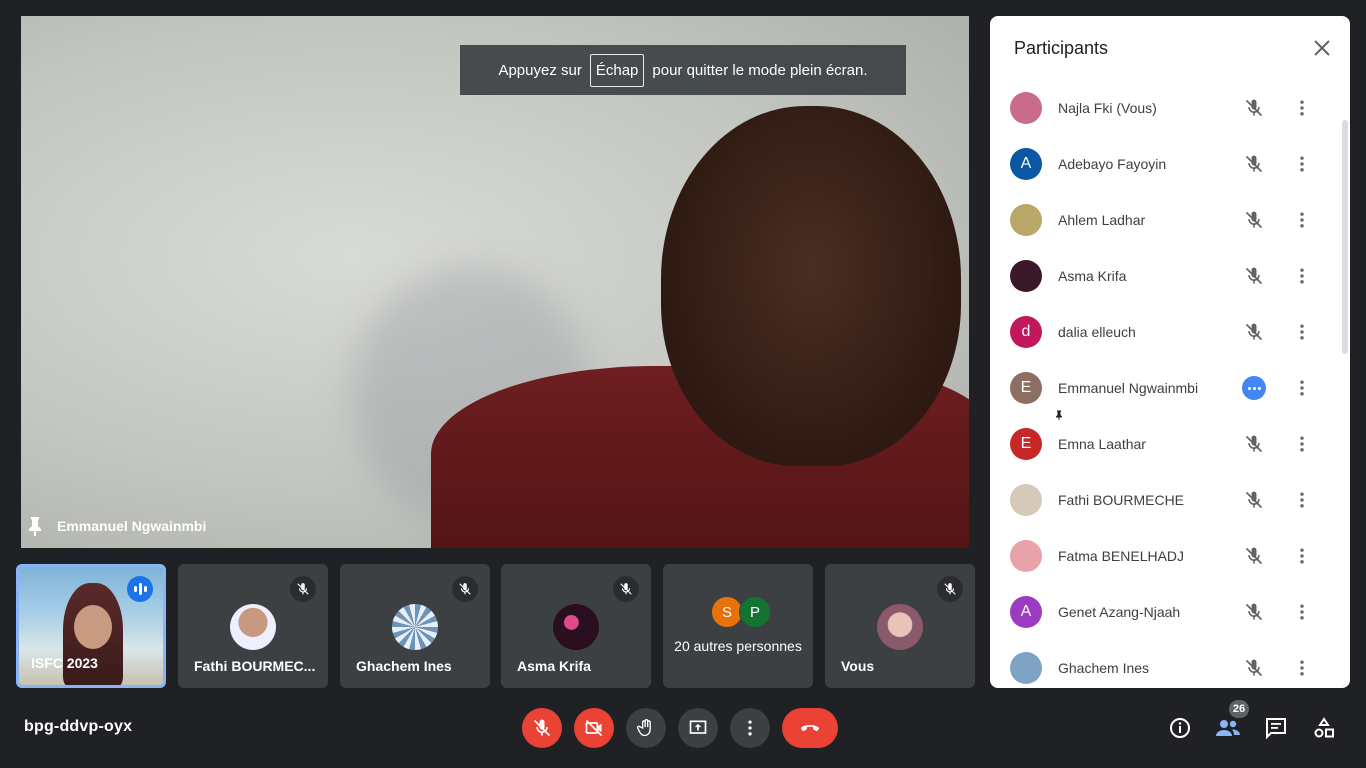 The image size is (1366, 768). What do you see at coordinates (1121, 500) in the screenshot?
I see `participant-name: Fathi BOURMECHE` at bounding box center [1121, 500].